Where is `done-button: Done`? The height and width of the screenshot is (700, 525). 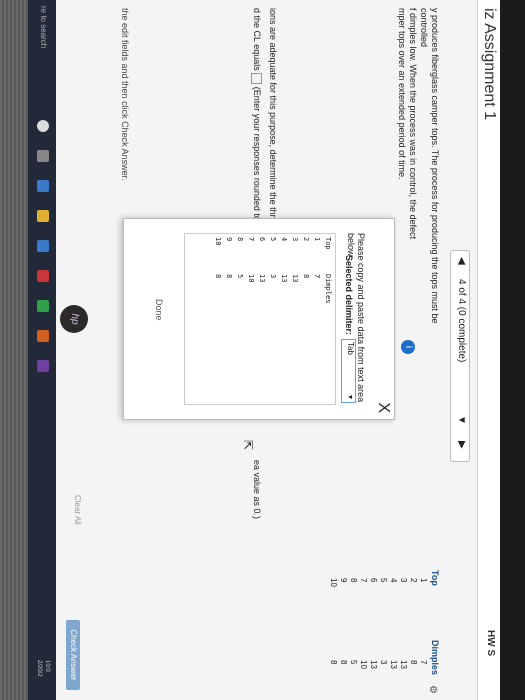
done-button: Done is located at coordinates (159, 310).